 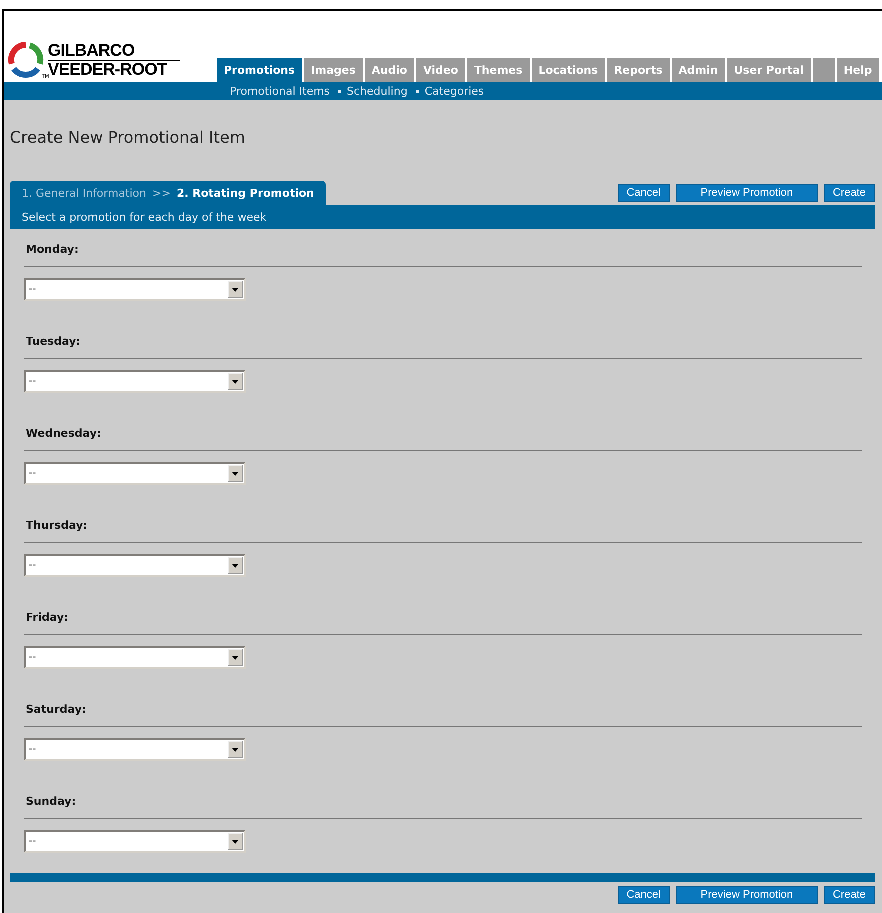 I want to click on nav-tab: Video, so click(x=441, y=70).